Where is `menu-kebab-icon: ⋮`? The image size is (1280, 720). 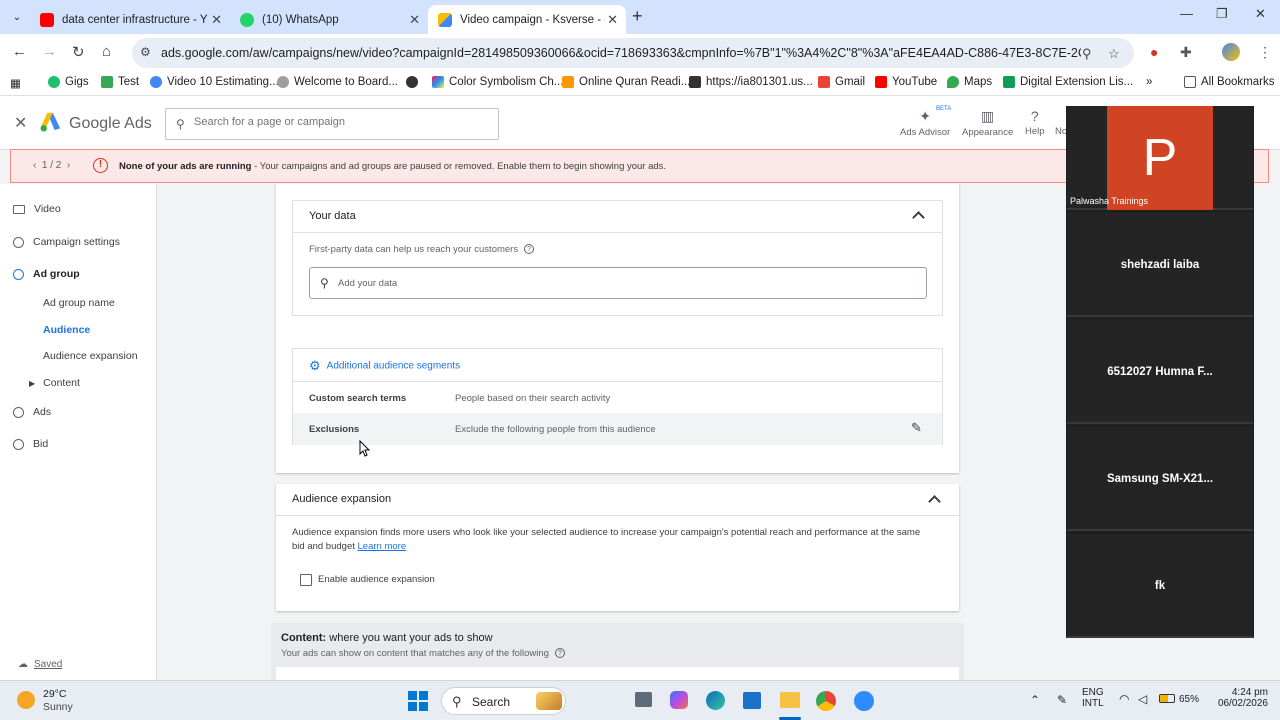 menu-kebab-icon: ⋮ is located at coordinates (1265, 52).